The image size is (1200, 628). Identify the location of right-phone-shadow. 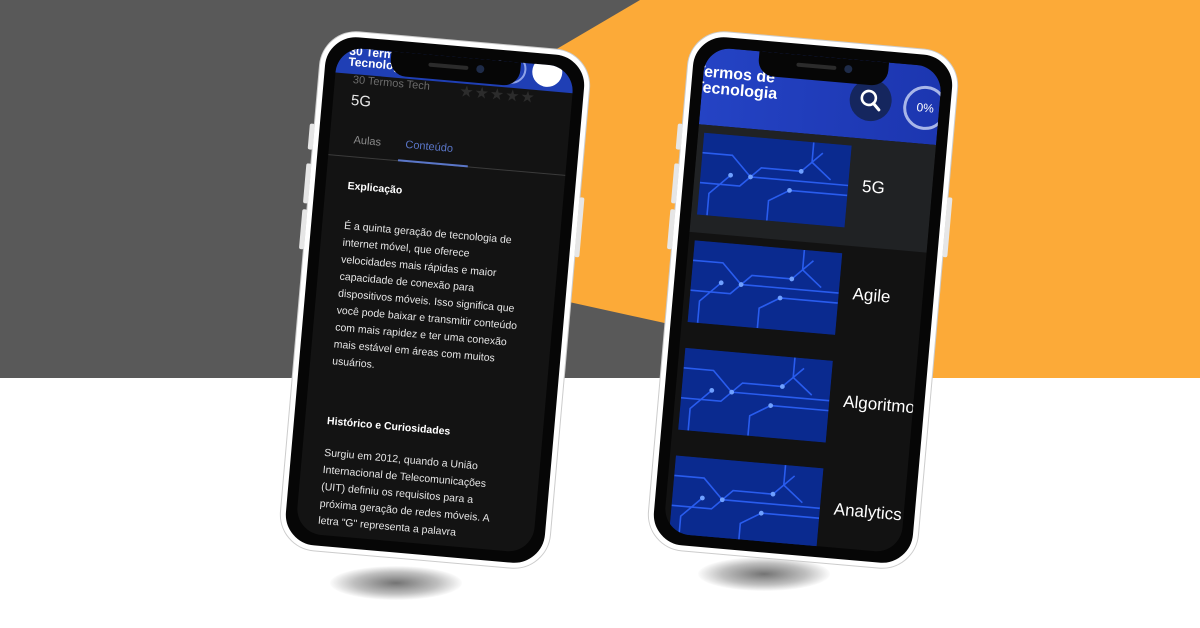
(764, 574).